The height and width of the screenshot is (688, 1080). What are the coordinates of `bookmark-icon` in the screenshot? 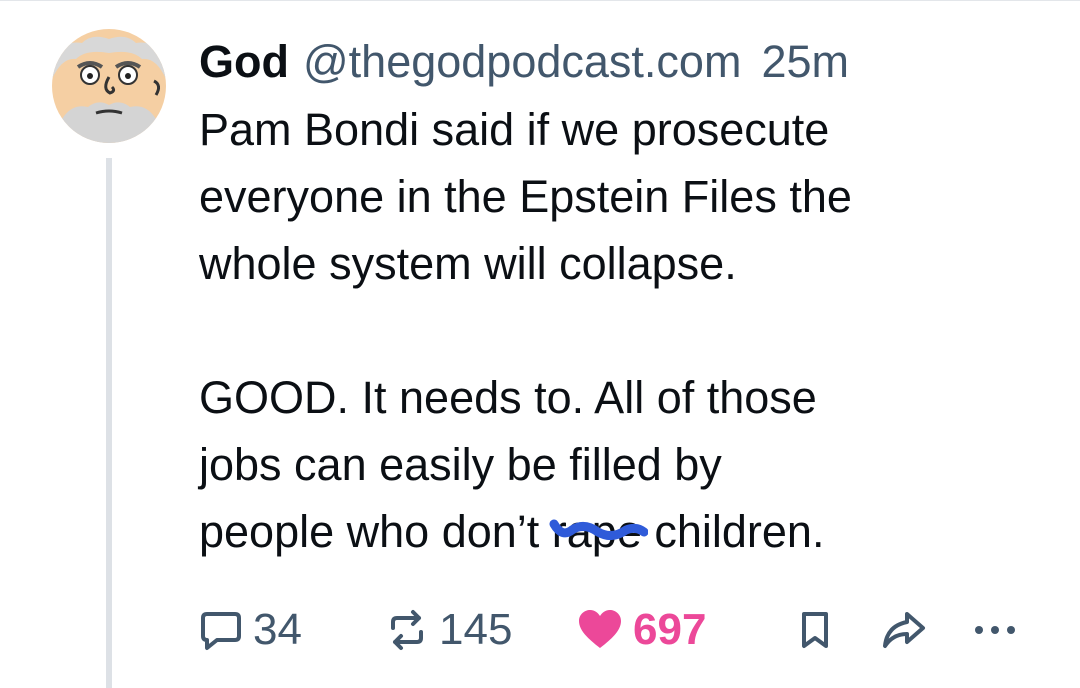 It's located at (815, 630).